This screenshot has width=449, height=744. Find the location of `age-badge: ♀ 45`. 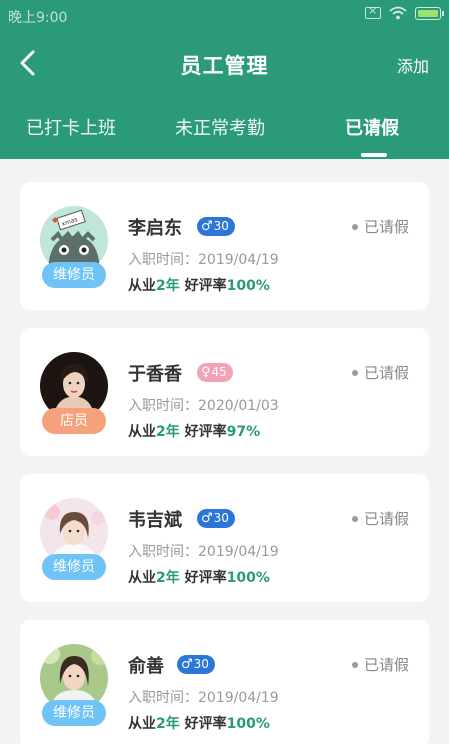

age-badge: ♀ 45 is located at coordinates (215, 372).